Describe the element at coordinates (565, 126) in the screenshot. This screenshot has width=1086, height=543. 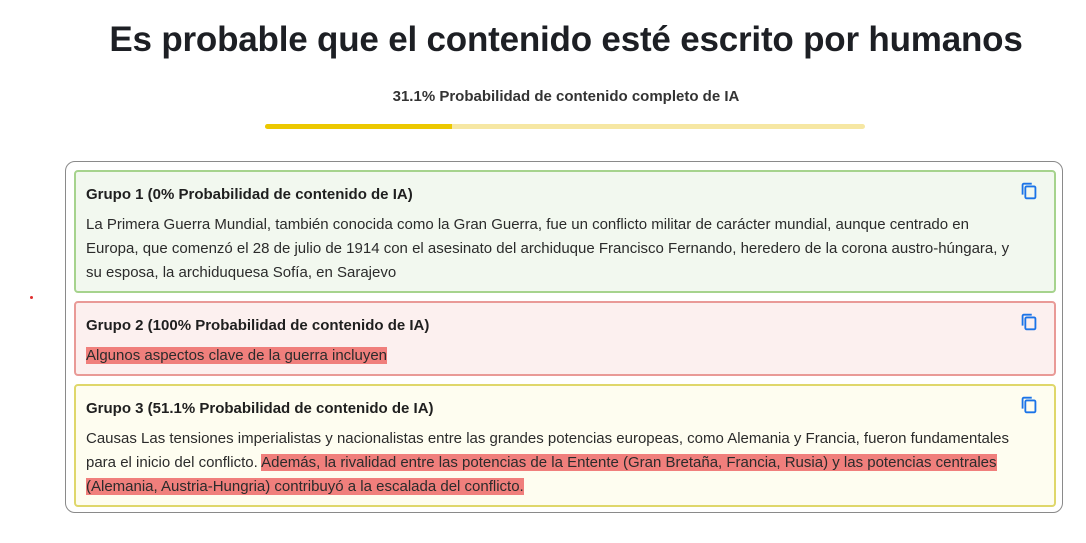
I see `ai-probability-bar` at that location.